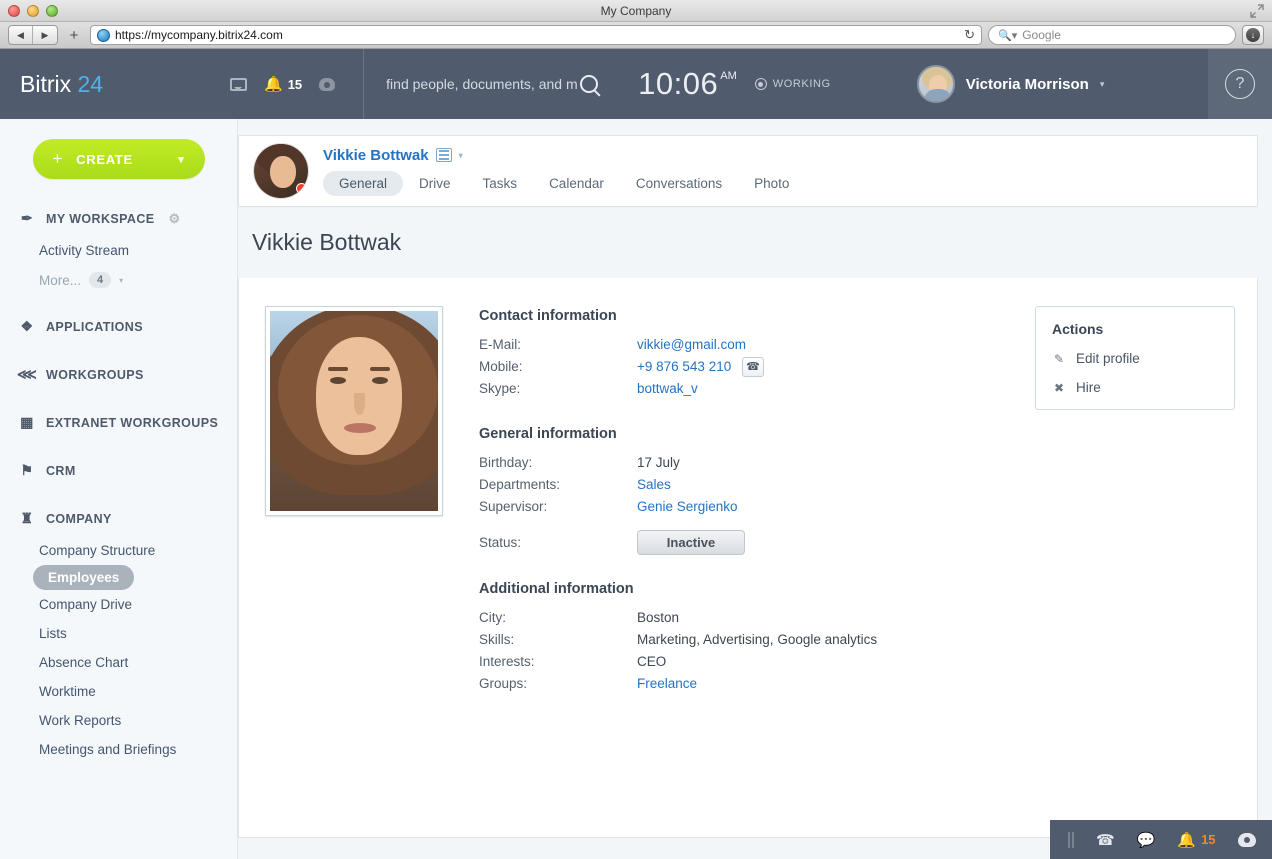 This screenshot has height=859, width=1272. I want to click on forward-button: ▶, so click(45, 35).